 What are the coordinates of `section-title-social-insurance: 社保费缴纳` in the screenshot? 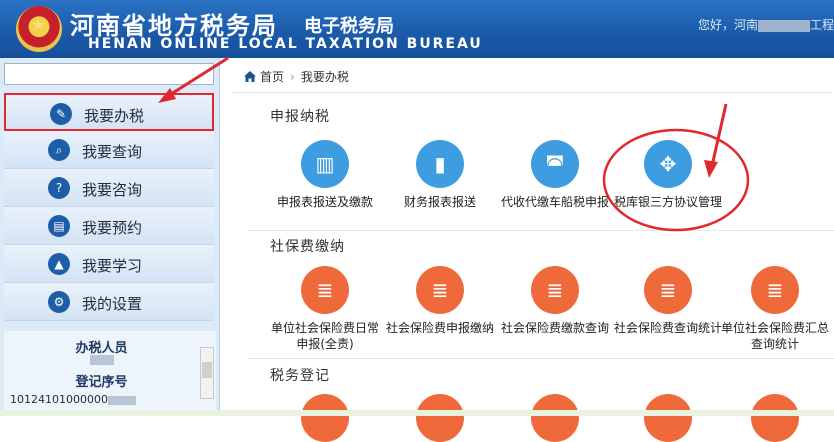 It's located at (307, 247).